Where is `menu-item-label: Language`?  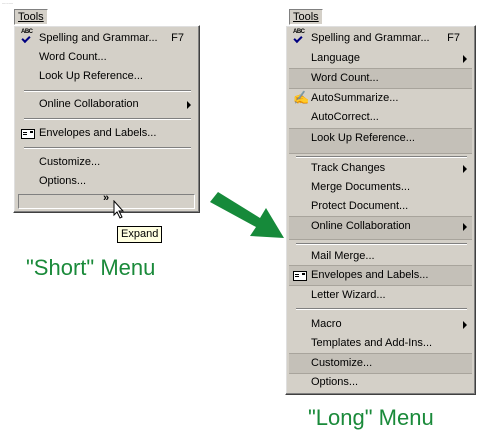 menu-item-label: Language is located at coordinates (335, 58).